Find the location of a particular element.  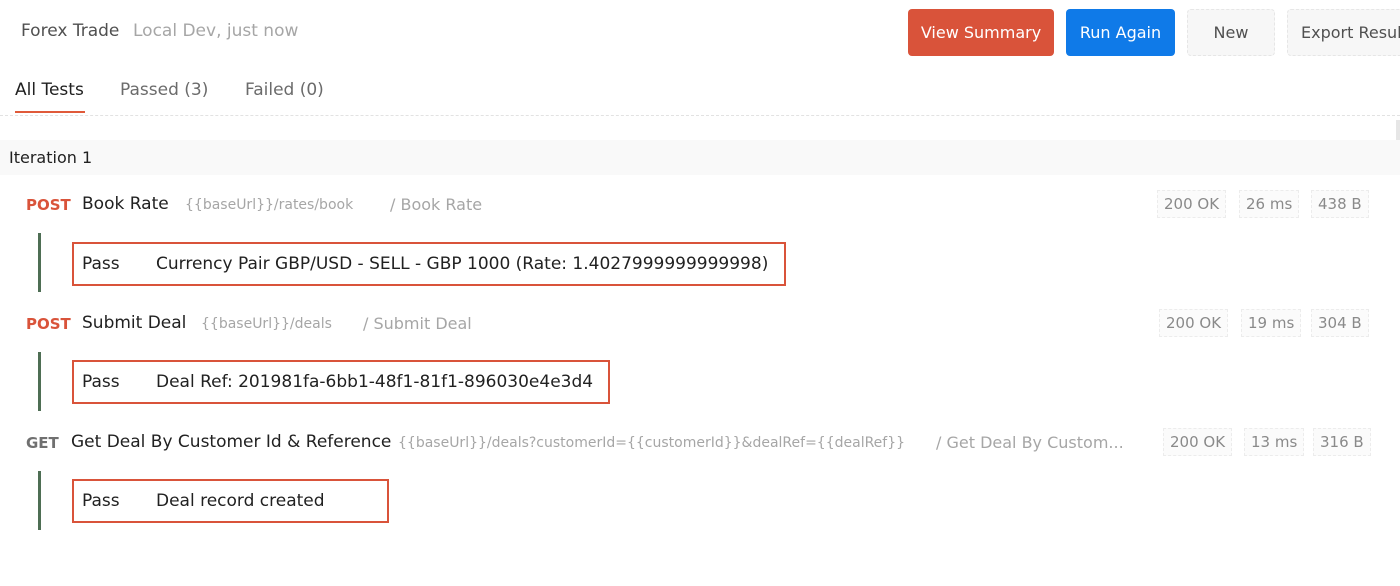

request-name: Submit Deal is located at coordinates (134, 323).